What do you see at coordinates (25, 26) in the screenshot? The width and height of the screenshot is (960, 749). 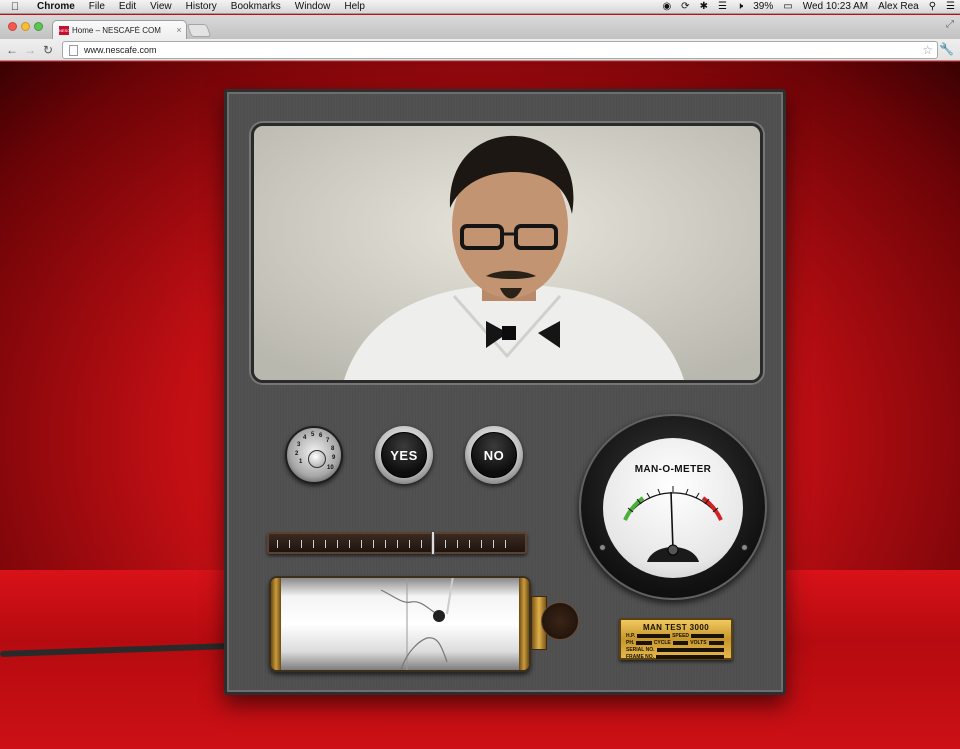 I see `window-minimize-button` at bounding box center [25, 26].